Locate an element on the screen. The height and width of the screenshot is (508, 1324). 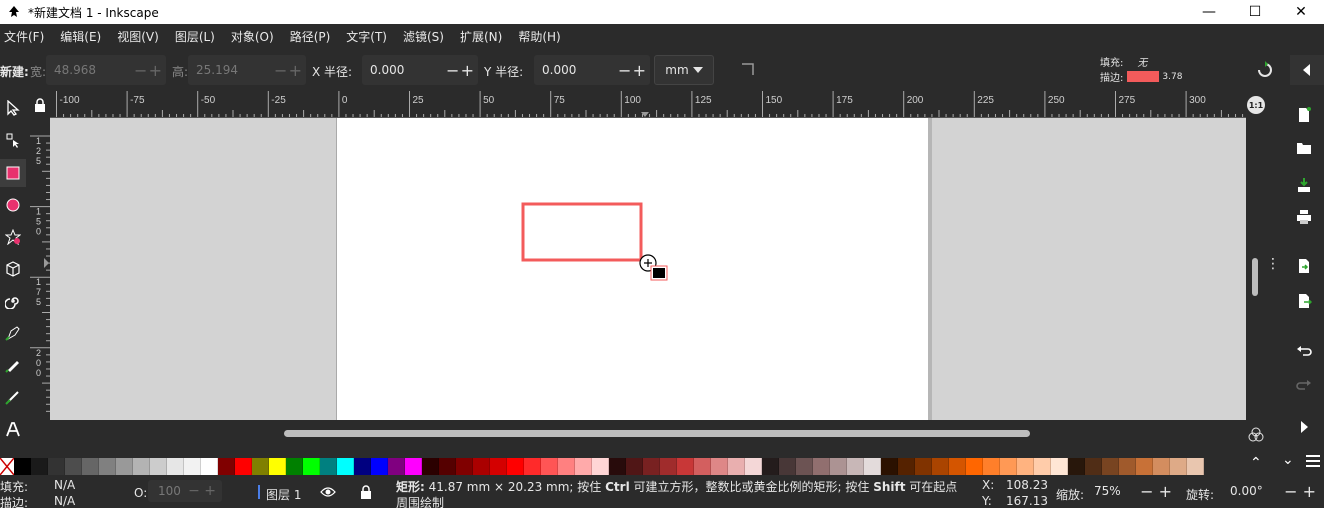
stroke-swatch is located at coordinates (1143, 76).